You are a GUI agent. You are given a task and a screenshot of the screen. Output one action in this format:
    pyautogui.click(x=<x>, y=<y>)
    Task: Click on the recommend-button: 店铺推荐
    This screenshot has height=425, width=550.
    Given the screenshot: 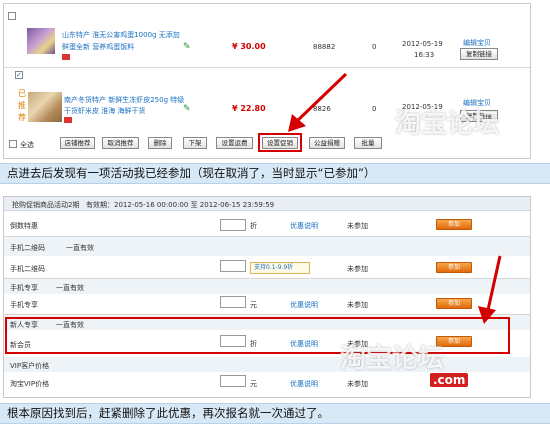 What is the action you would take?
    pyautogui.click(x=77, y=143)
    